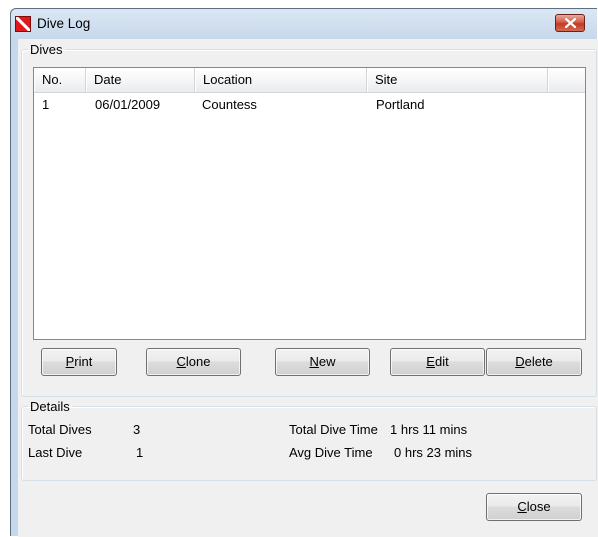  Describe the element at coordinates (314, 361) in the screenshot. I see `new-mnemonic: N` at that location.